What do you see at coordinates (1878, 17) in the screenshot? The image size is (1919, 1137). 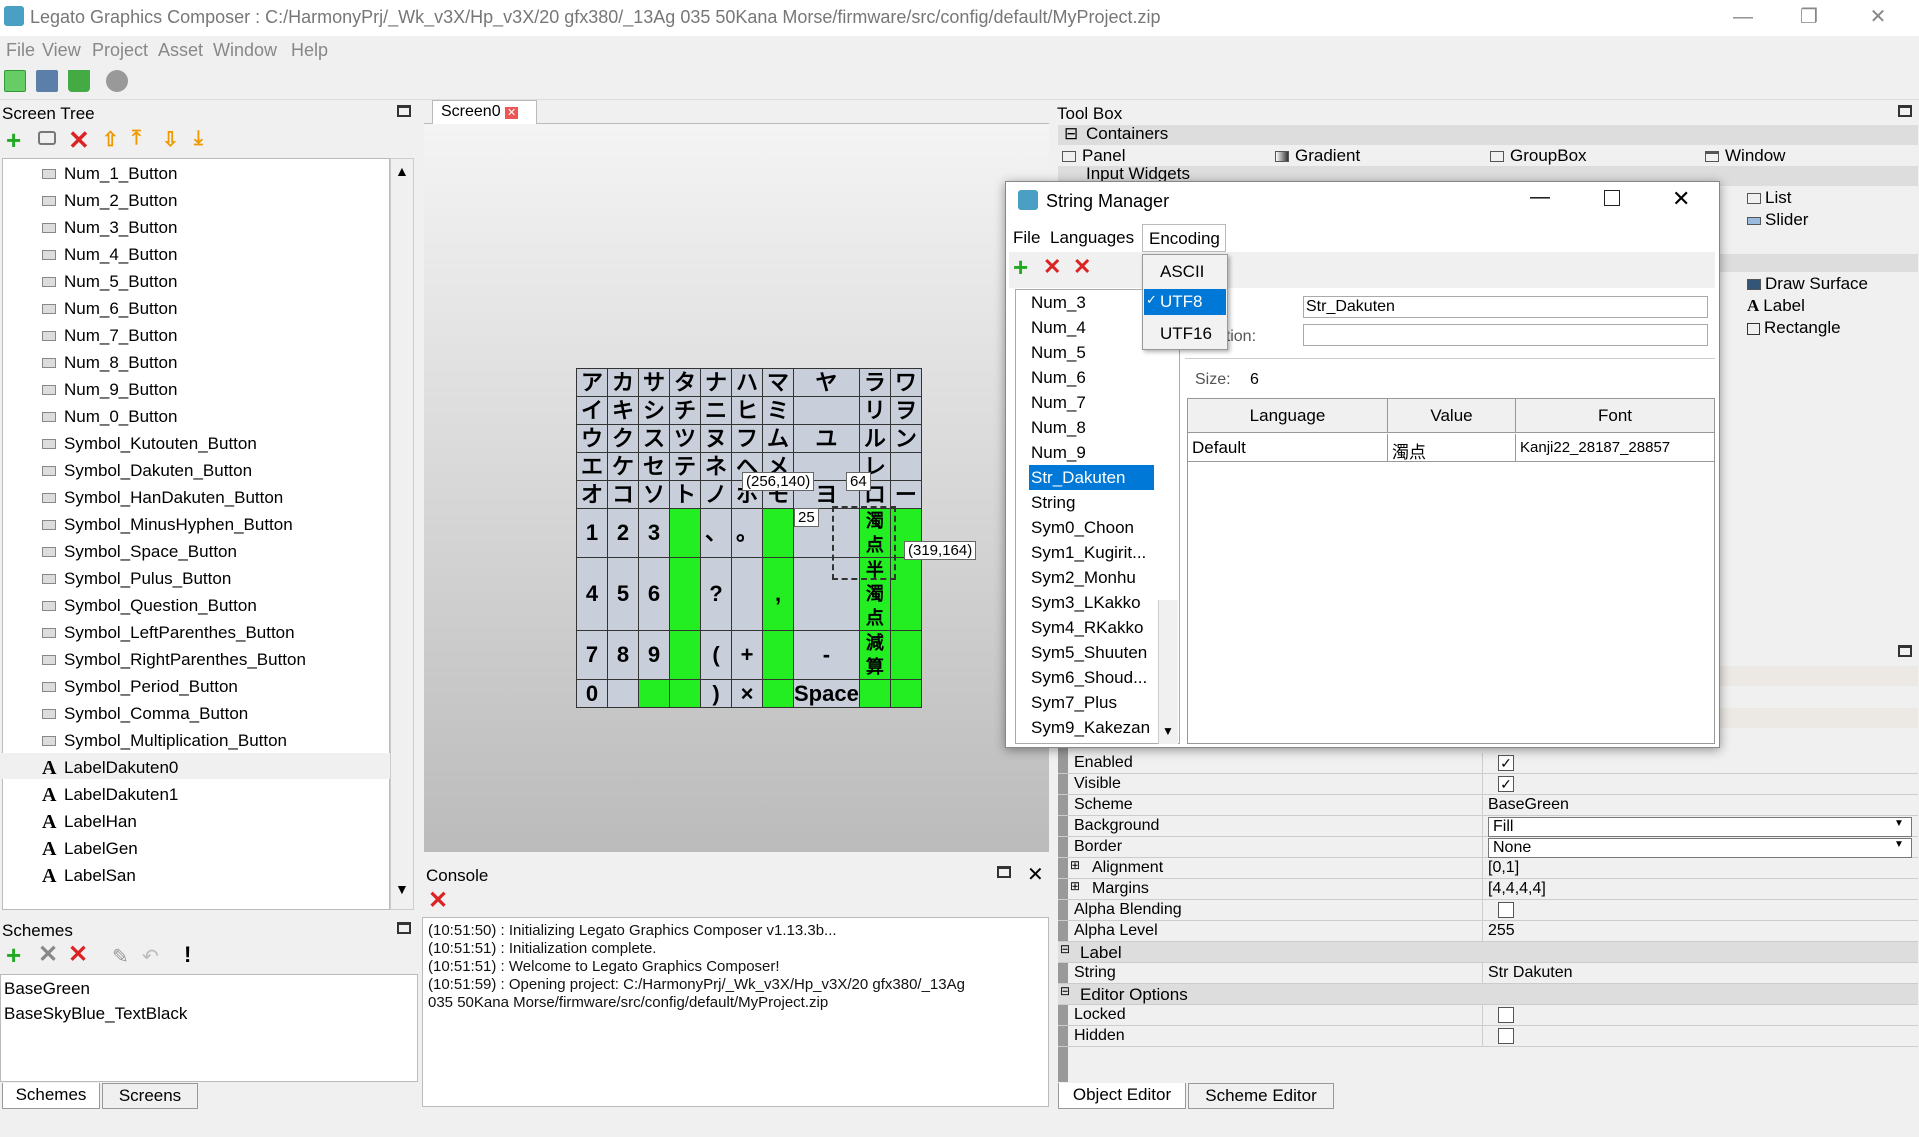 I see `close-button: ✕` at bounding box center [1878, 17].